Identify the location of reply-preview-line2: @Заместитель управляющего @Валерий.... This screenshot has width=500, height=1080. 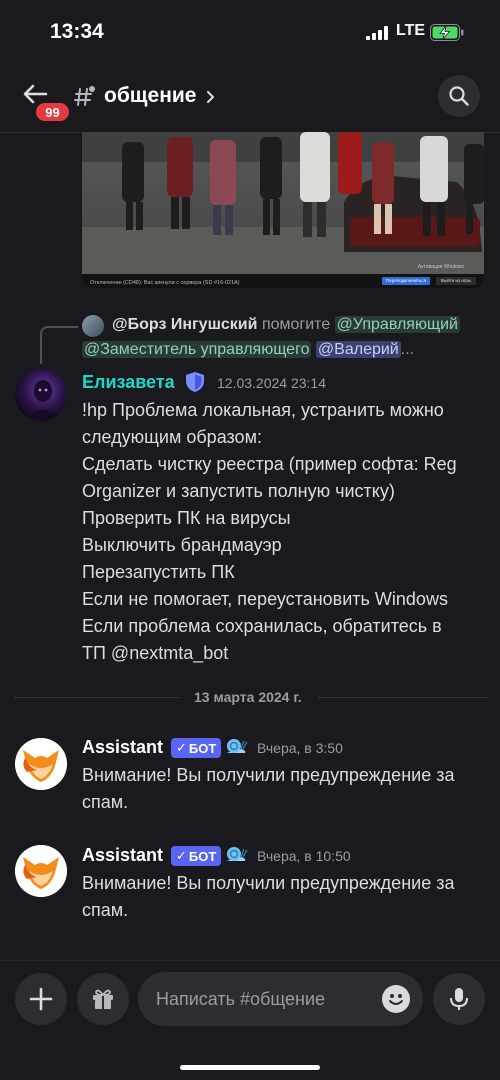
(248, 350).